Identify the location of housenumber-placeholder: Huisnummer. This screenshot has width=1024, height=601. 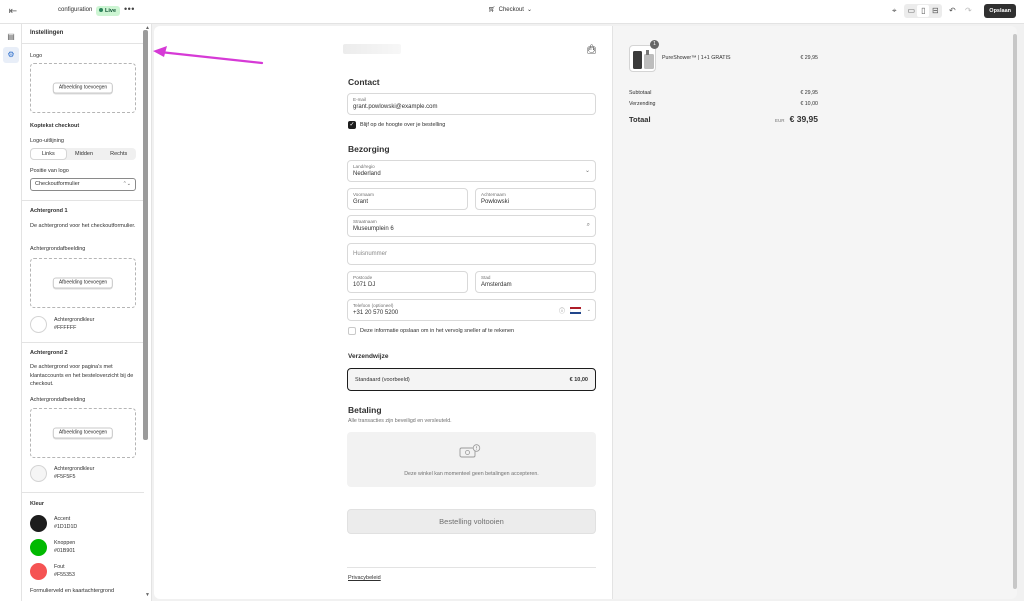
(370, 254).